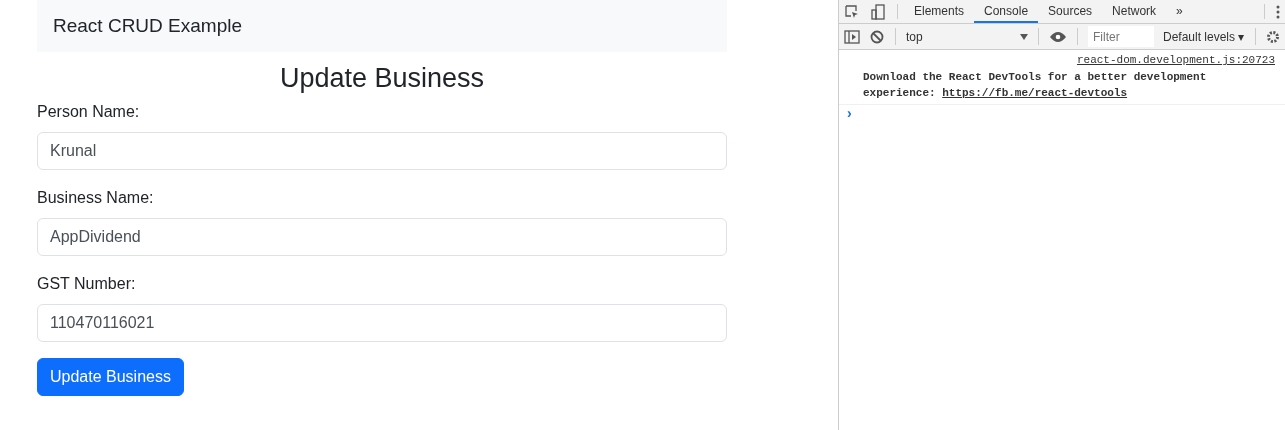 This screenshot has height=430, width=1285. I want to click on input-field: AppDividend, so click(382, 237).